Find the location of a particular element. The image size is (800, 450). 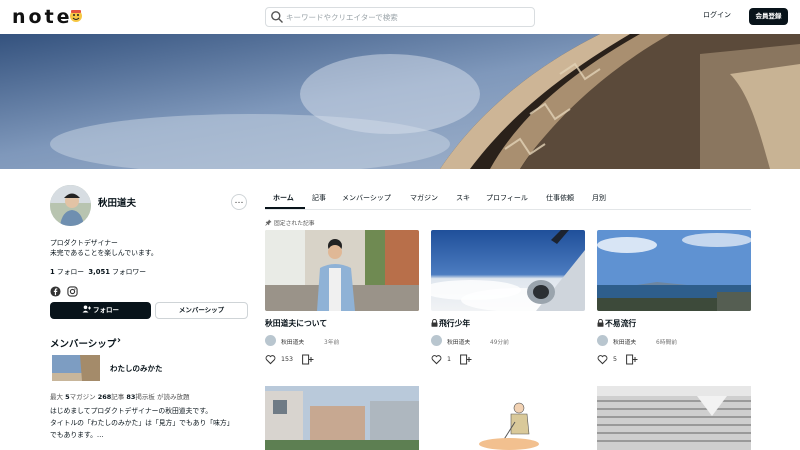

chevron-right-icon: › is located at coordinates (119, 340).